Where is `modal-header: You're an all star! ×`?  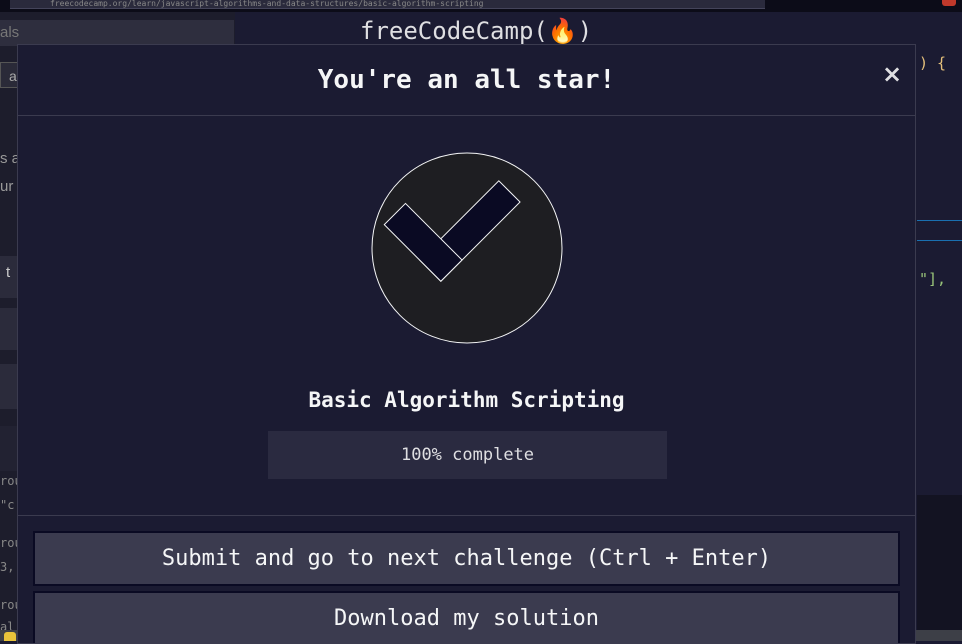
modal-header: You're an all star! × is located at coordinates (466, 80).